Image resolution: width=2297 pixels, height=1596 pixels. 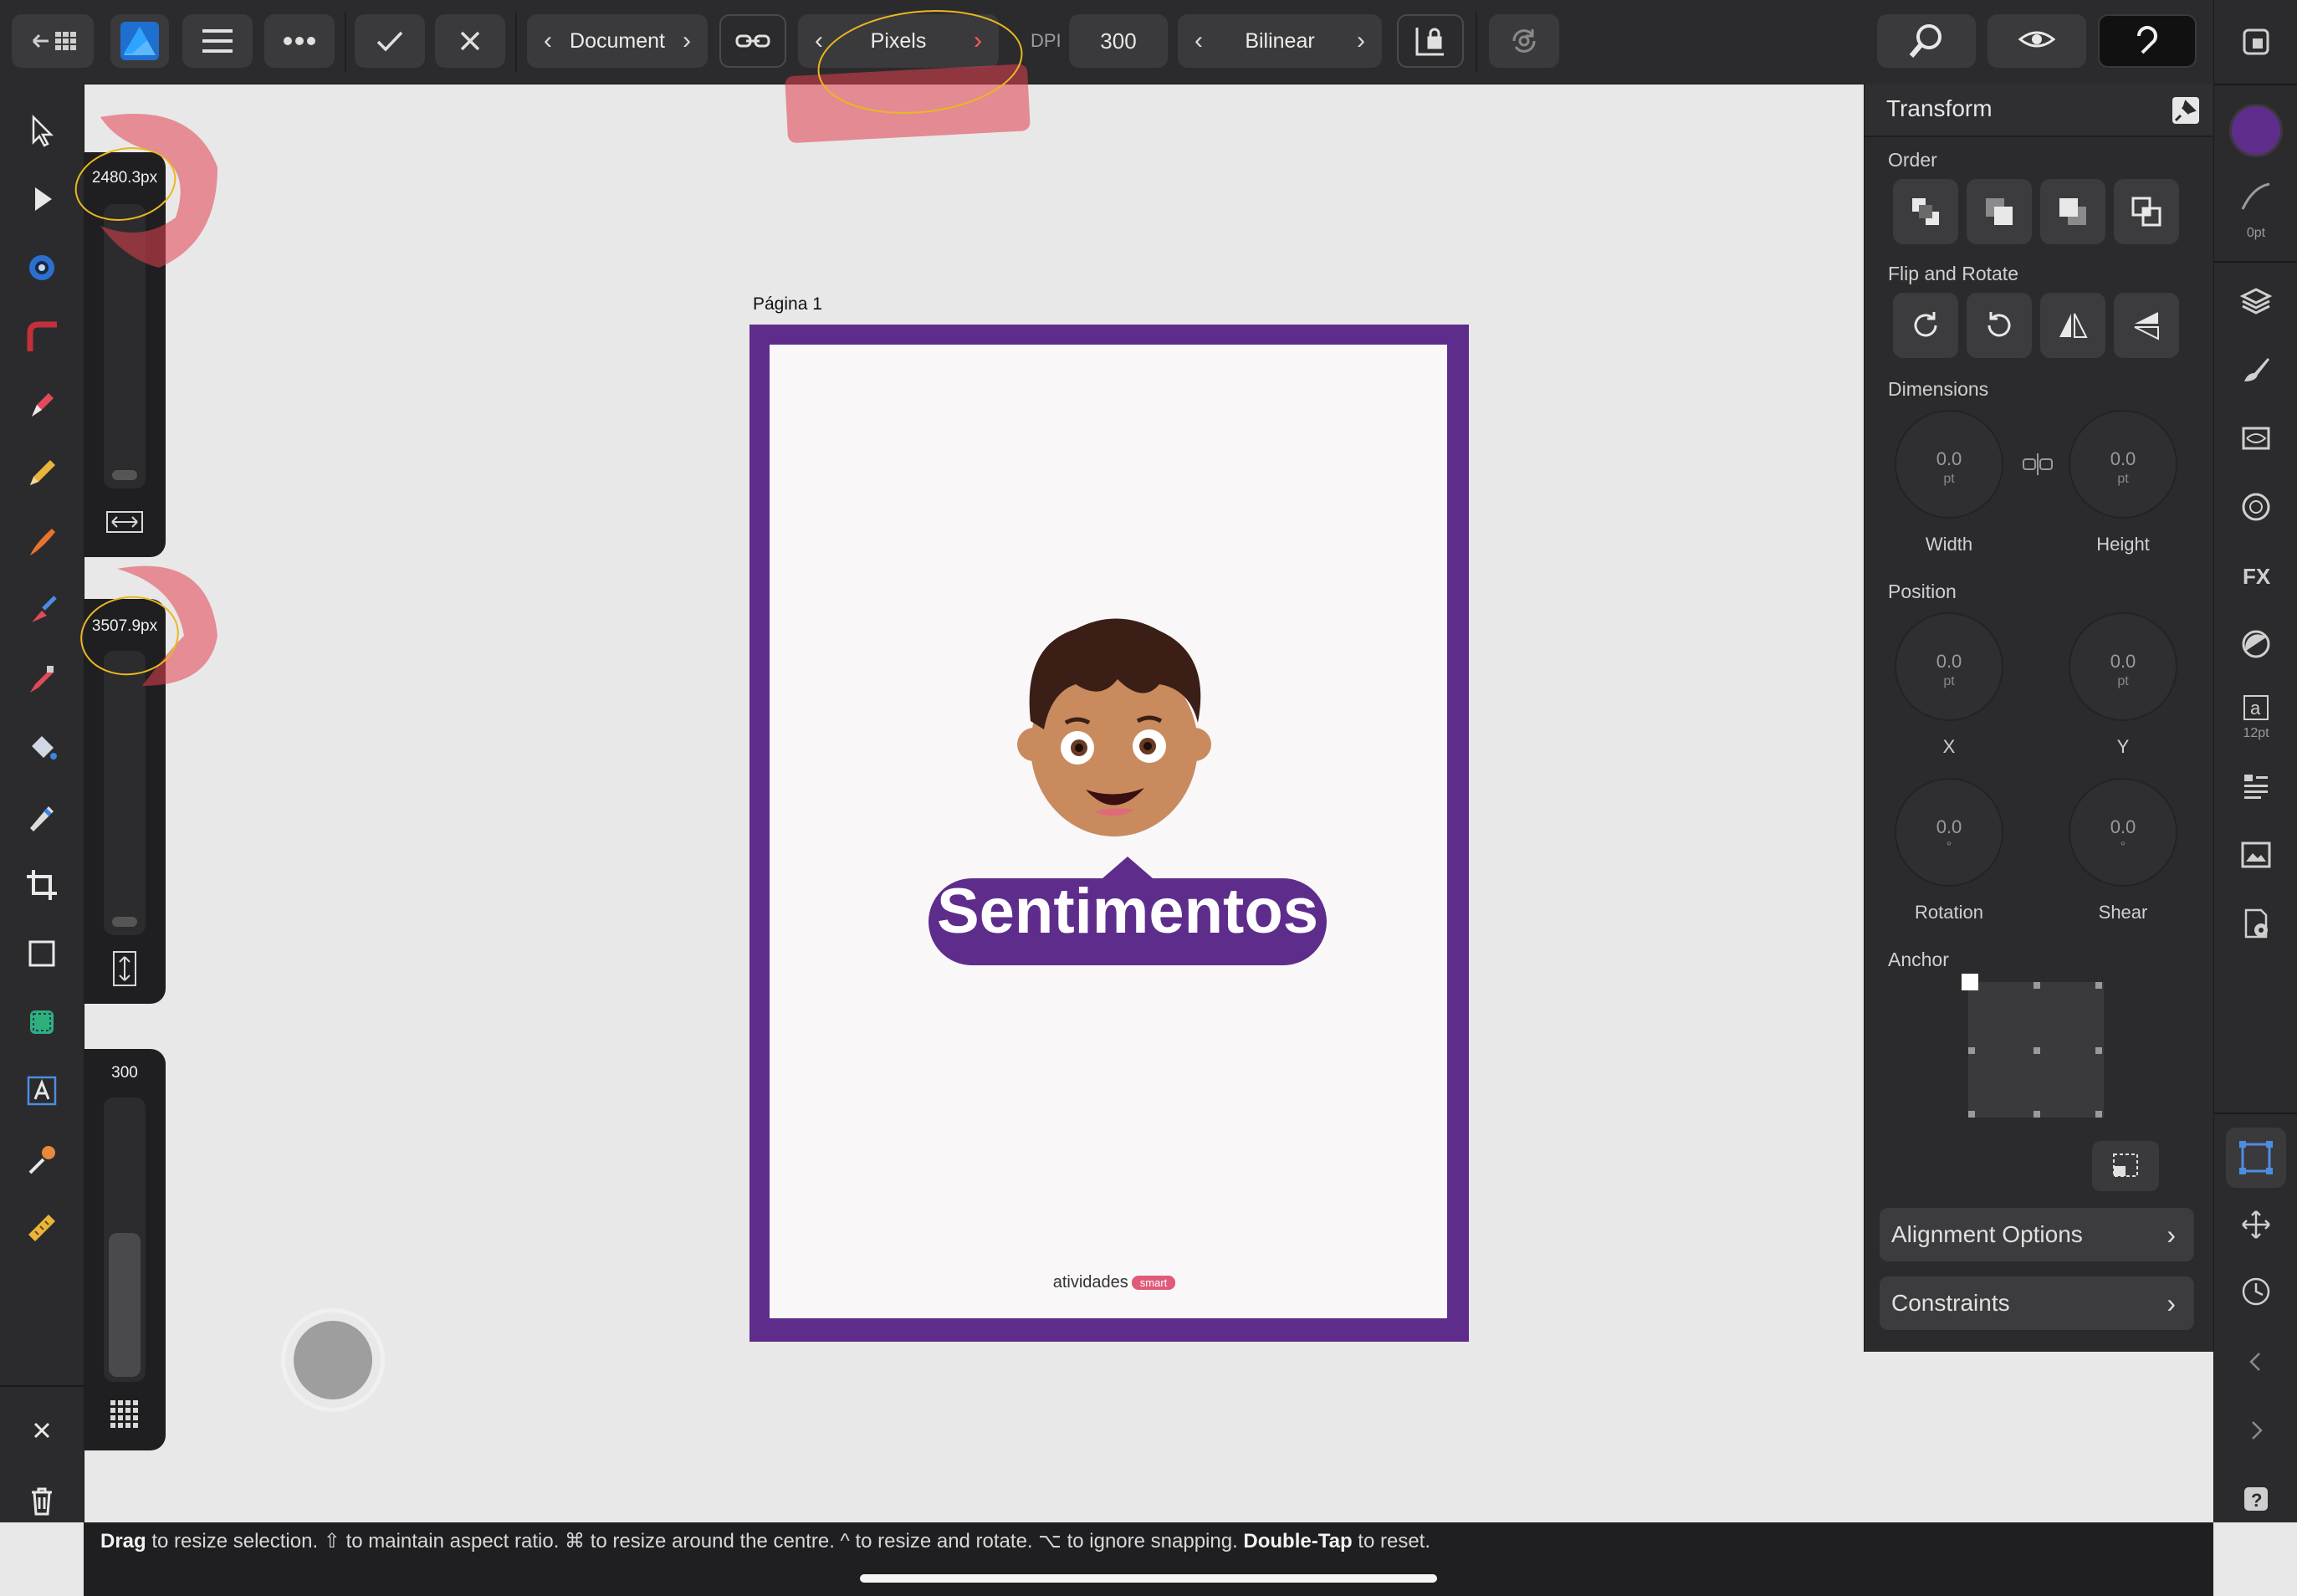 I want to click on lock-children-button, so click(x=1430, y=41).